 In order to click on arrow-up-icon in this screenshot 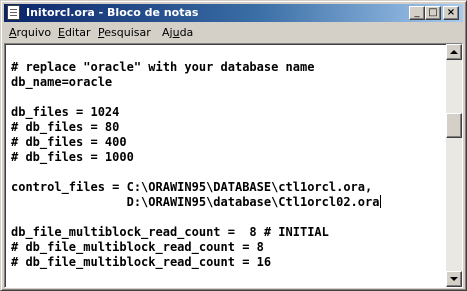, I will do `click(454, 52)`.